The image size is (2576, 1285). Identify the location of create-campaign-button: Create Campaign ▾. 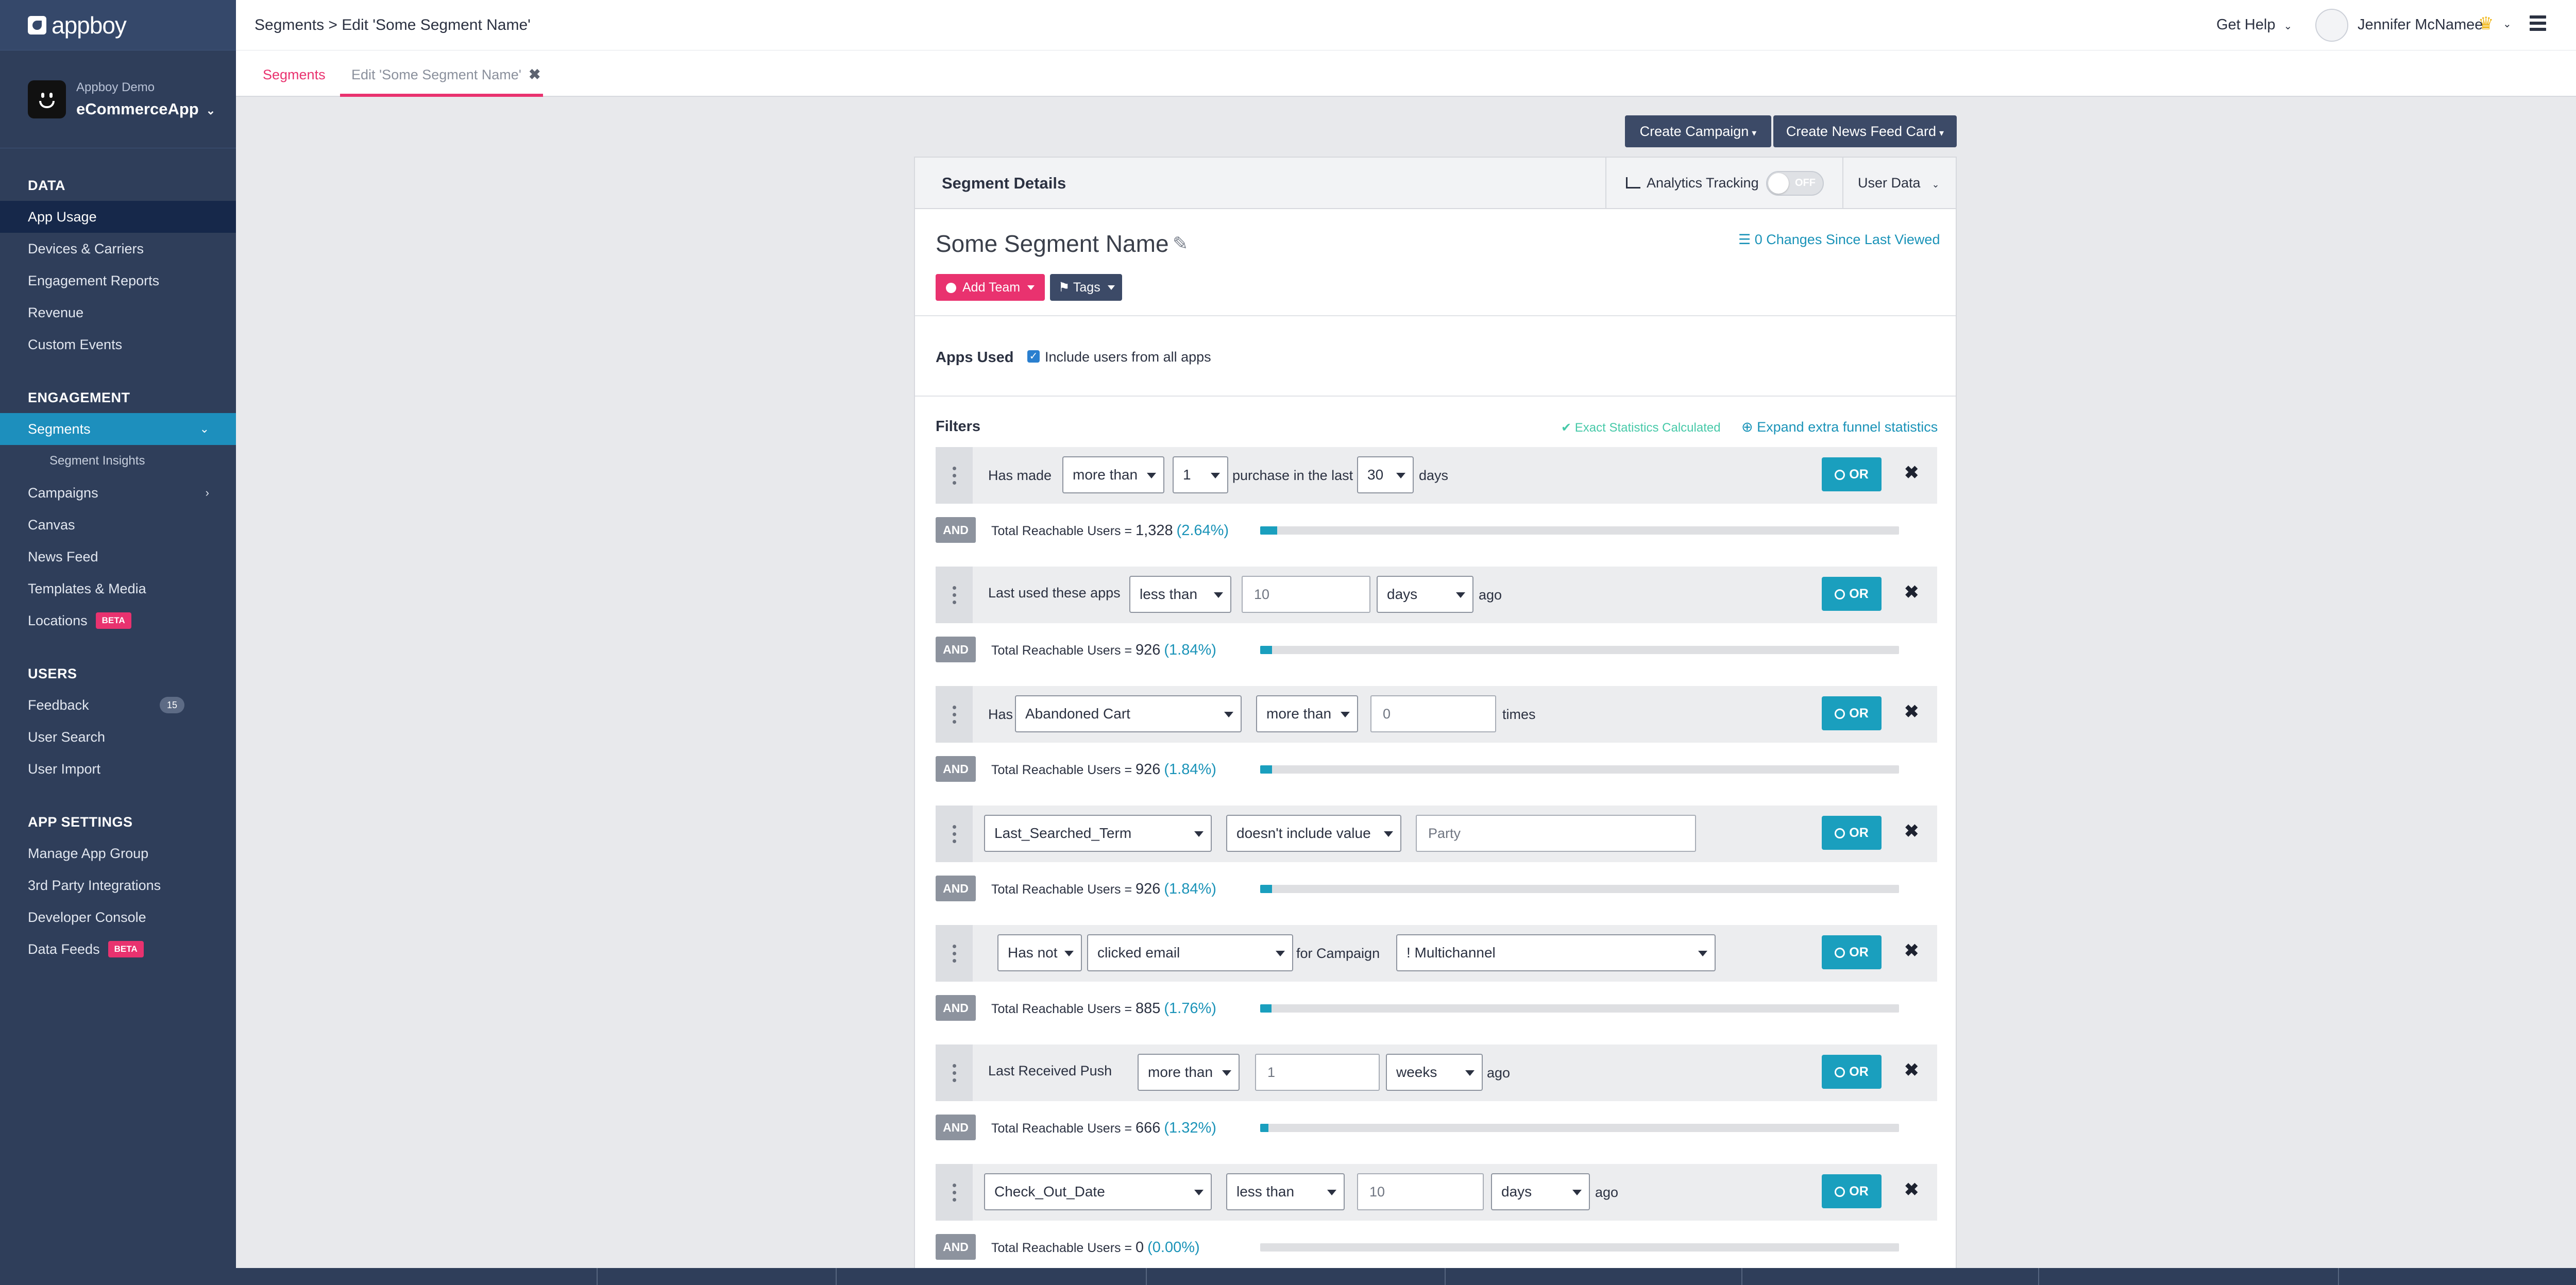
(1698, 131).